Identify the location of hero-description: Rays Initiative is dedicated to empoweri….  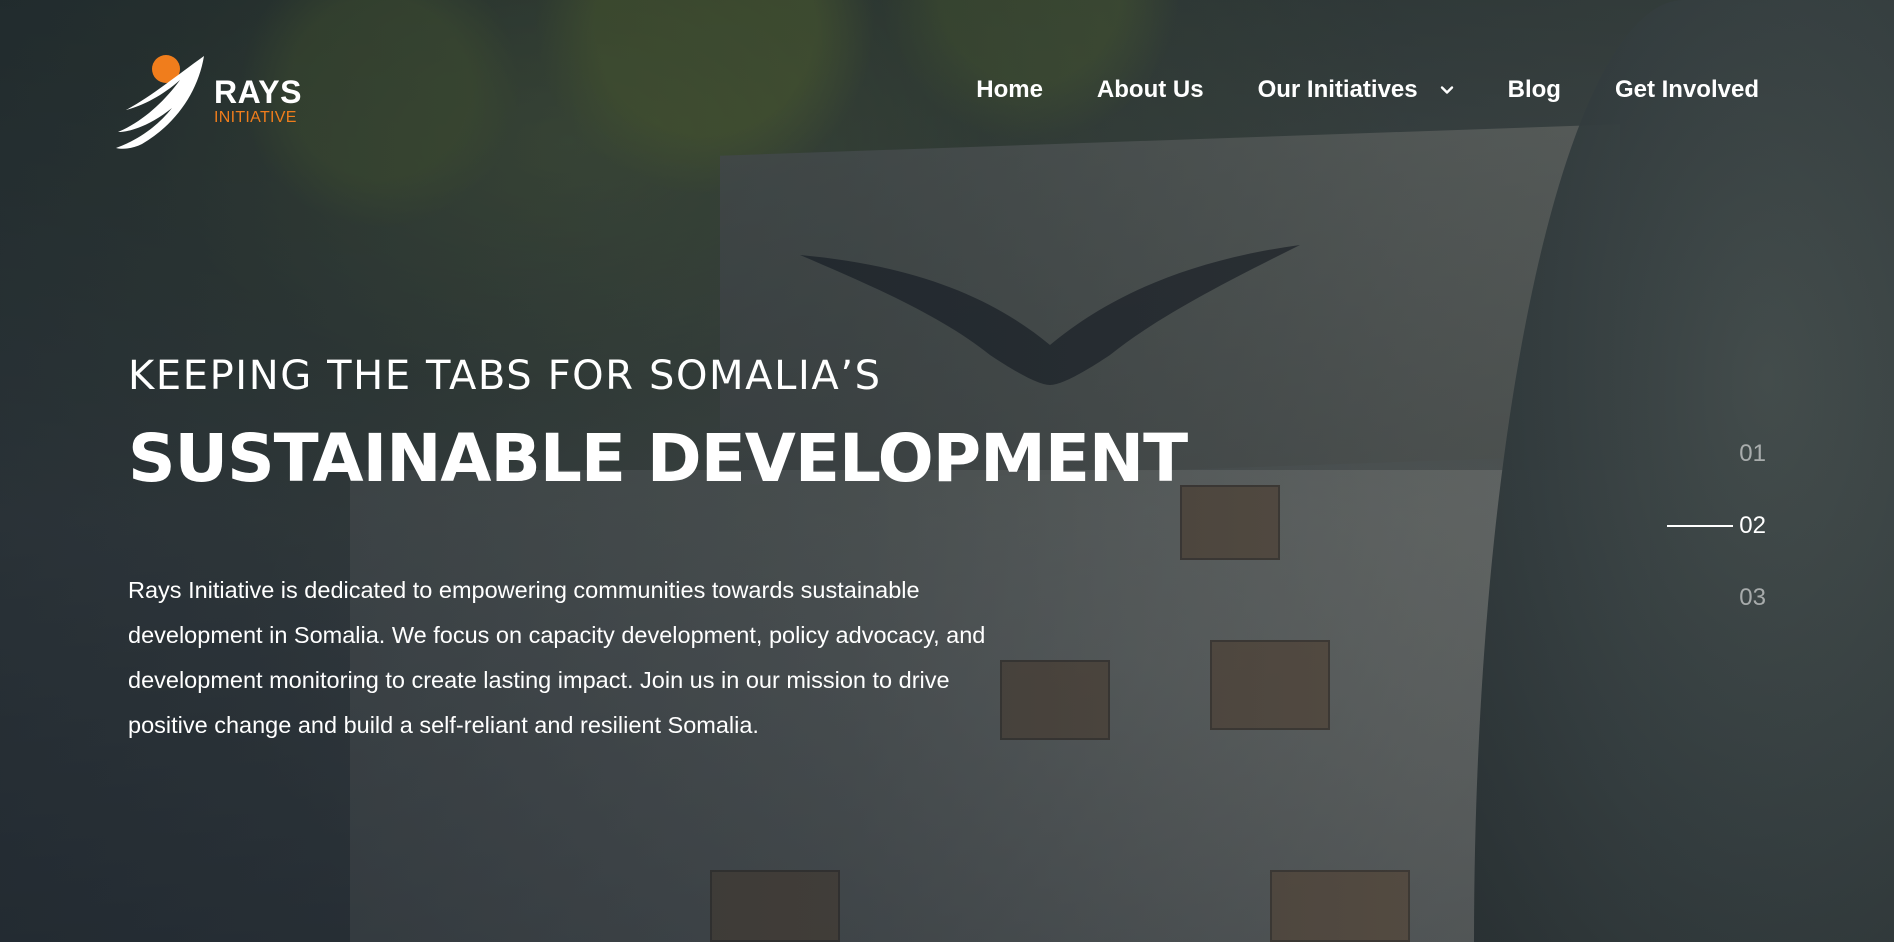
(557, 657).